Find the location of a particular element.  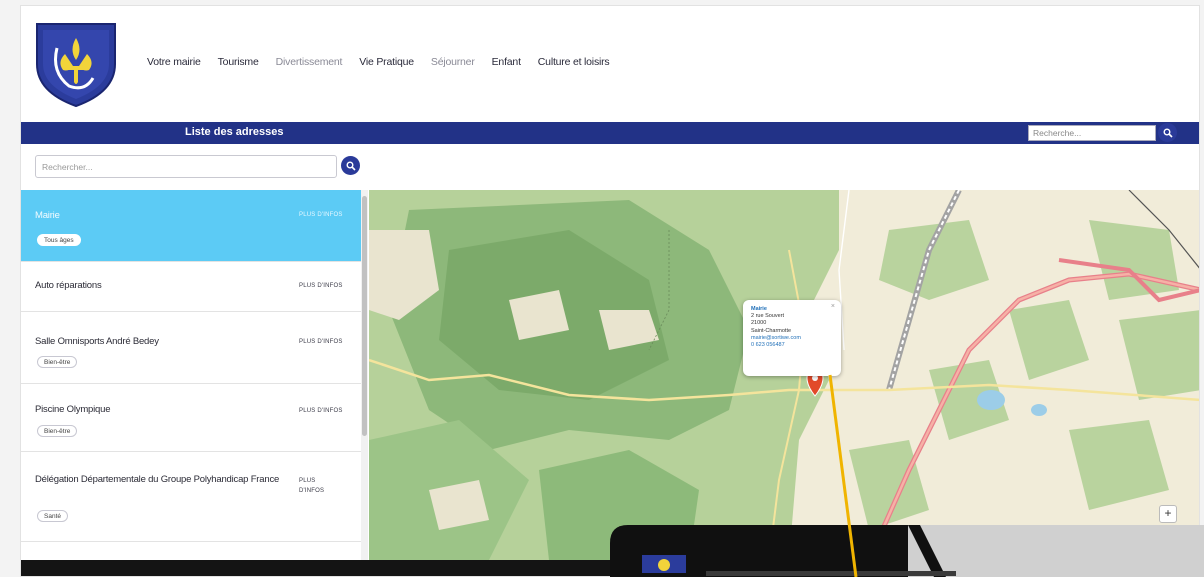

nav-culture-et-loisirs: Culture et loisirs is located at coordinates (574, 62).